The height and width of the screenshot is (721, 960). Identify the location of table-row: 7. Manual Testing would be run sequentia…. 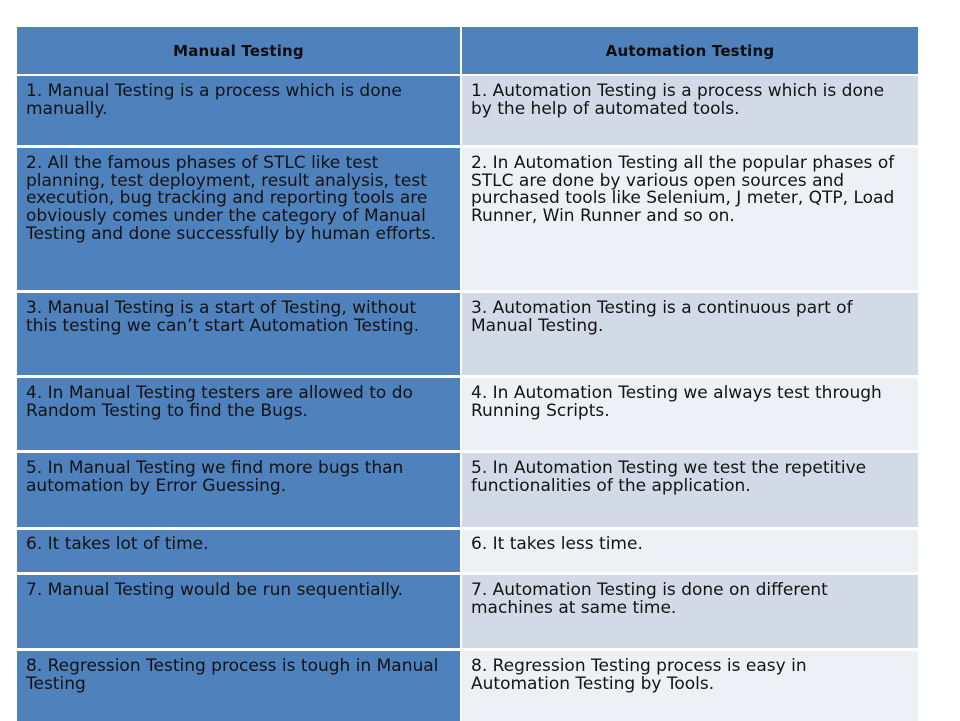
(467, 613).